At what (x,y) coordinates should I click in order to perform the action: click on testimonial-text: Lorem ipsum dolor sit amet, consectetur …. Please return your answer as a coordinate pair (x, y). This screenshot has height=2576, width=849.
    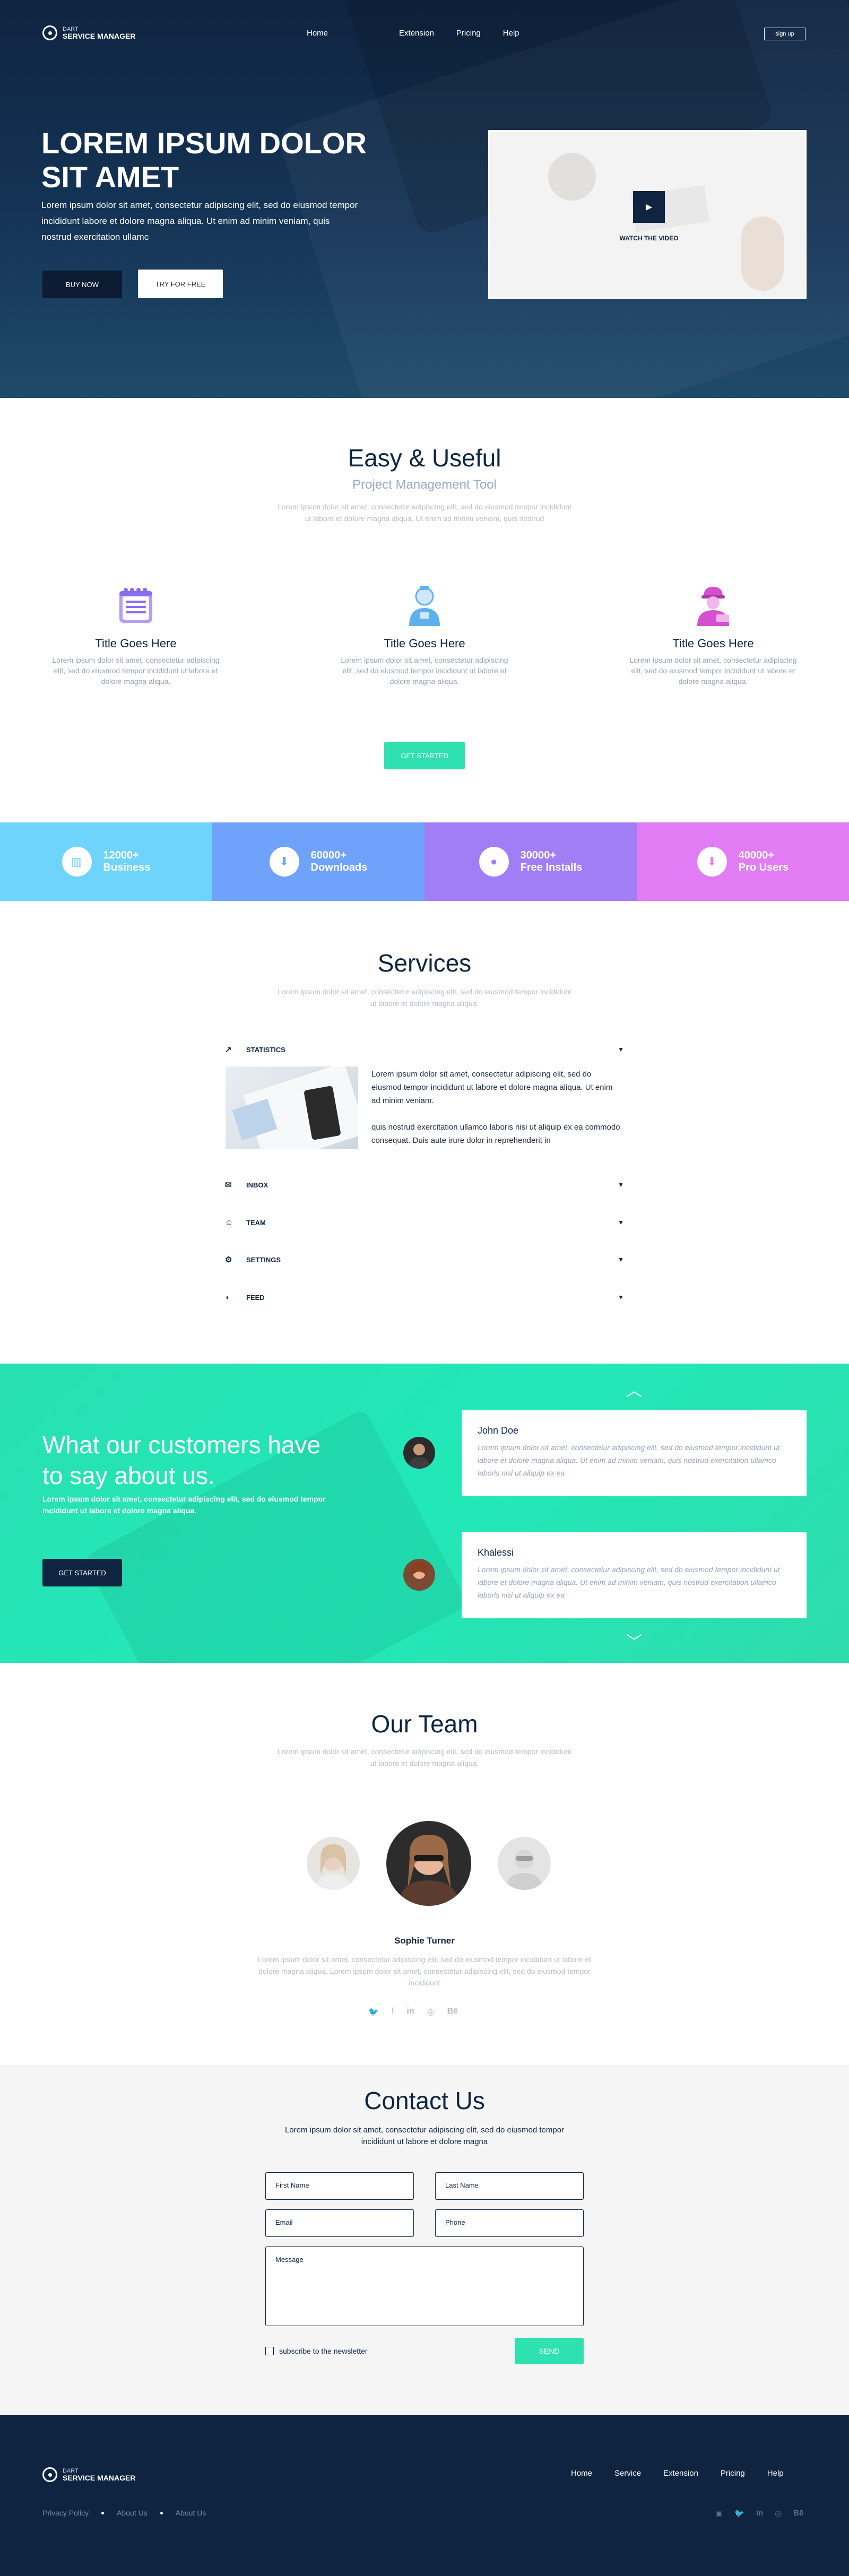
    Looking at the image, I should click on (629, 1460).